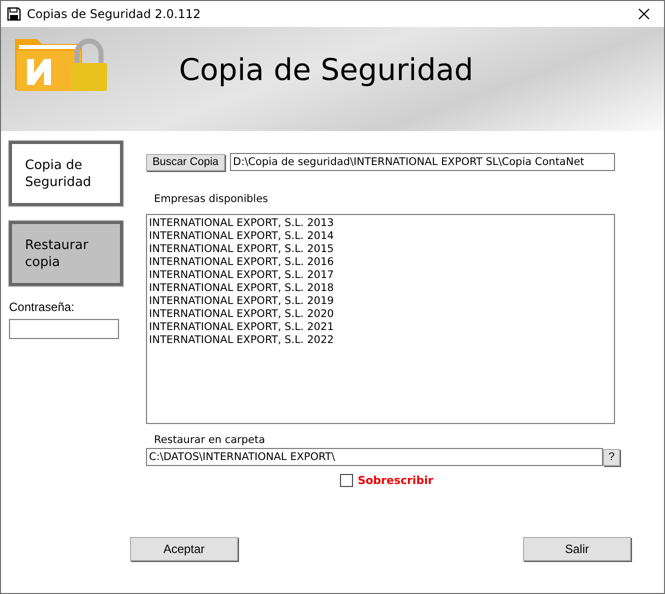 The height and width of the screenshot is (594, 665). I want to click on browse-button: ?, so click(611, 457).